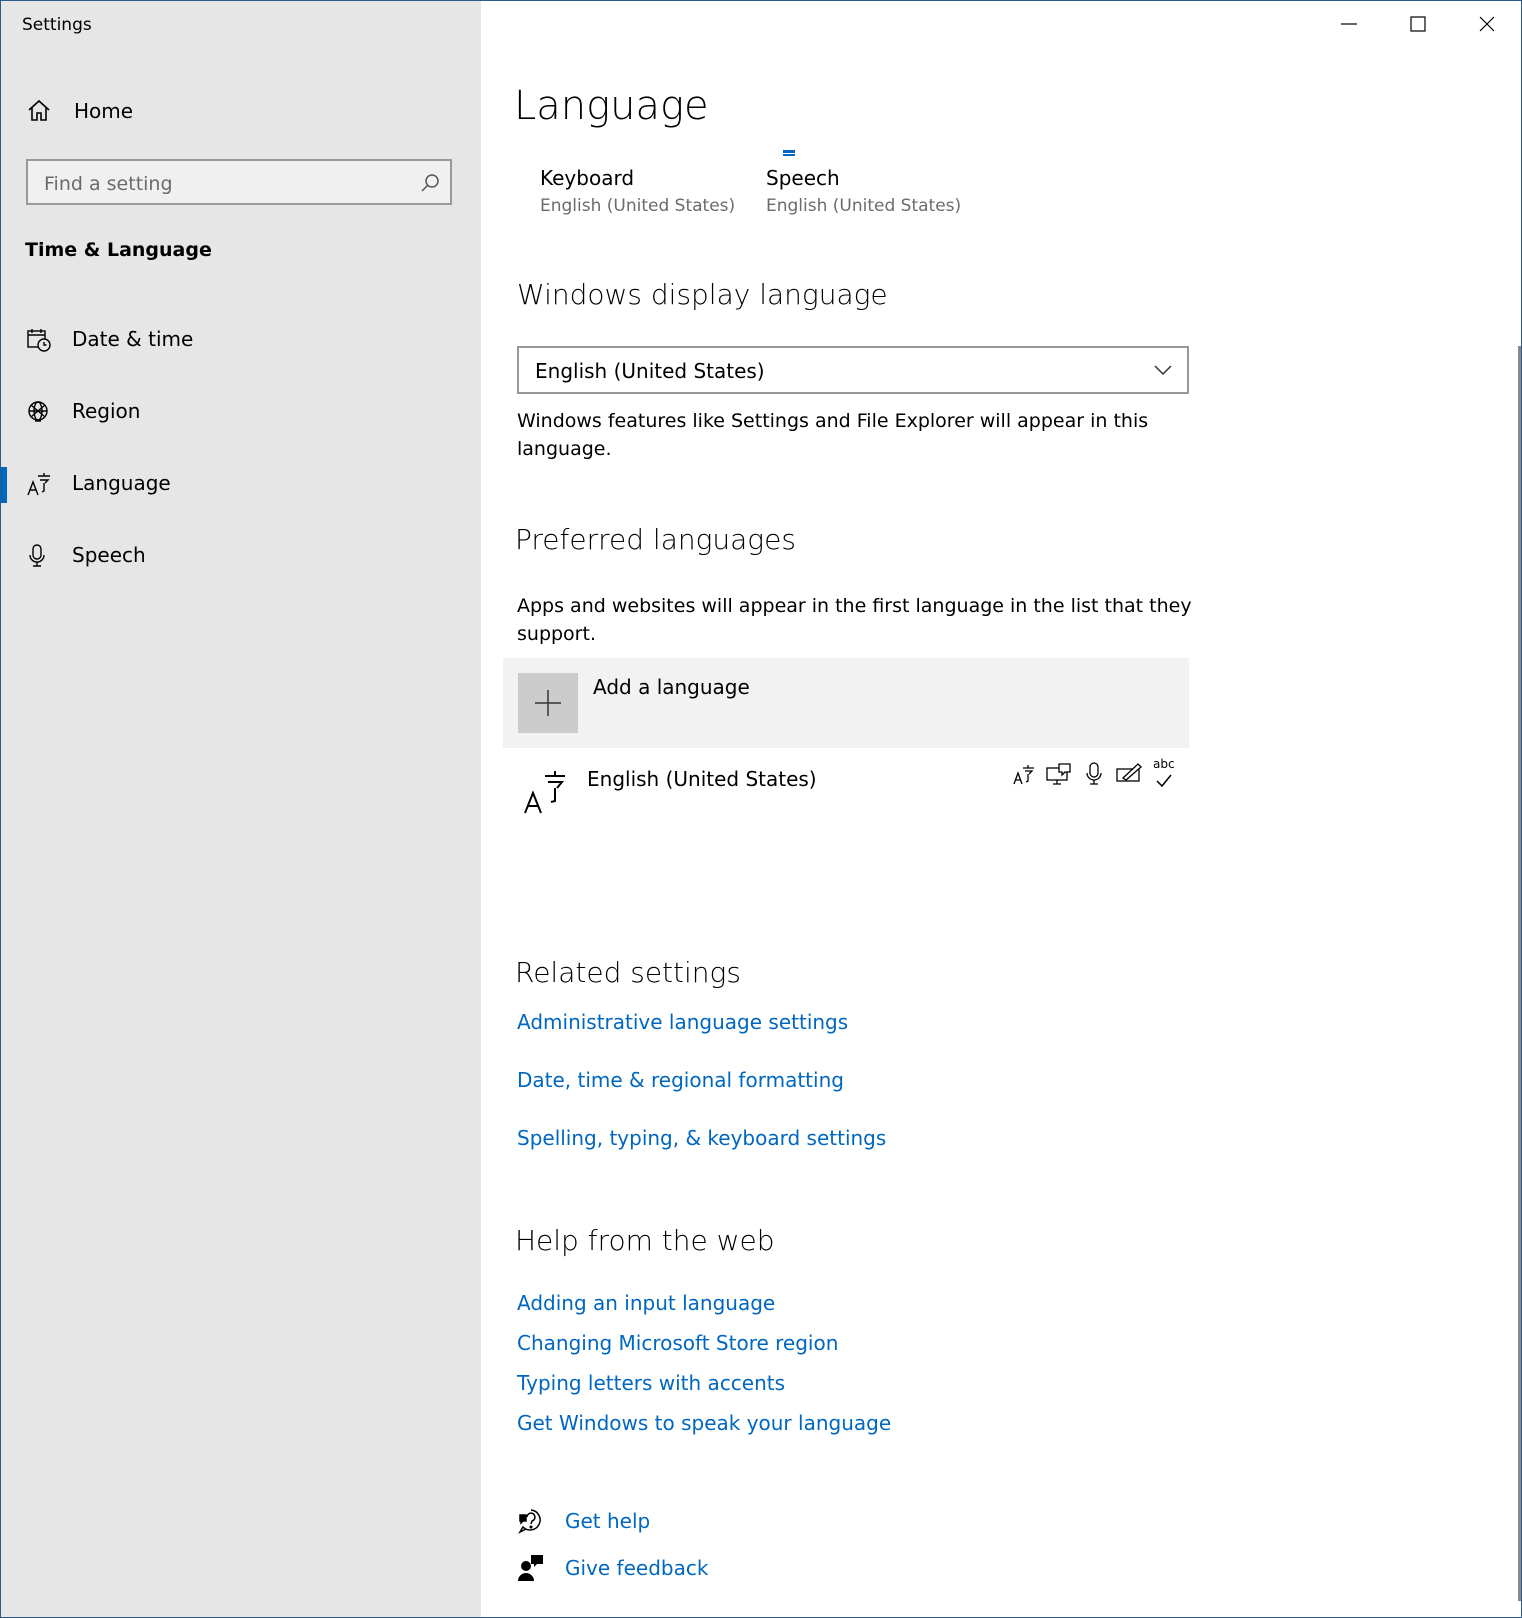 The height and width of the screenshot is (1618, 1522). I want to click on language-list-item: English (United States) abc, so click(846, 796).